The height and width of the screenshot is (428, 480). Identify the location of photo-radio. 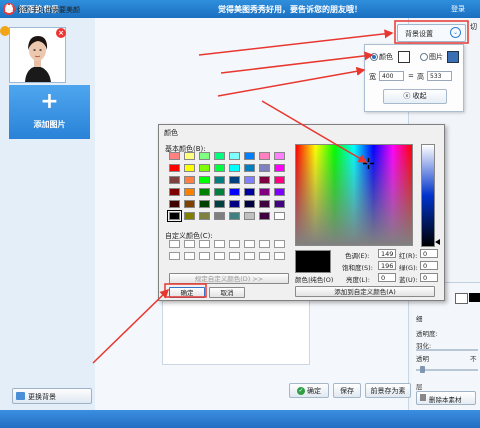
(424, 57).